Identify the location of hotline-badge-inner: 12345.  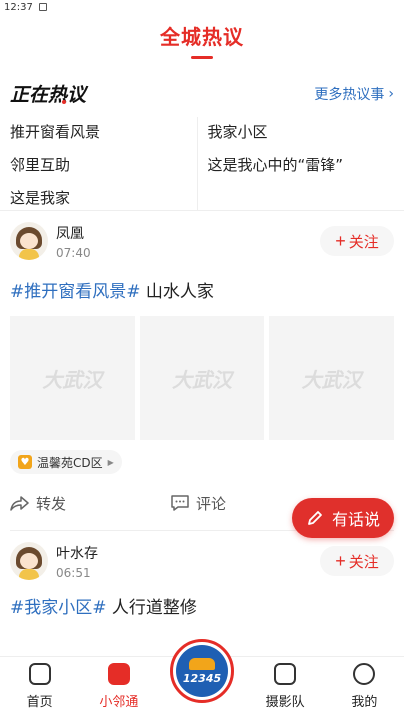
(202, 671).